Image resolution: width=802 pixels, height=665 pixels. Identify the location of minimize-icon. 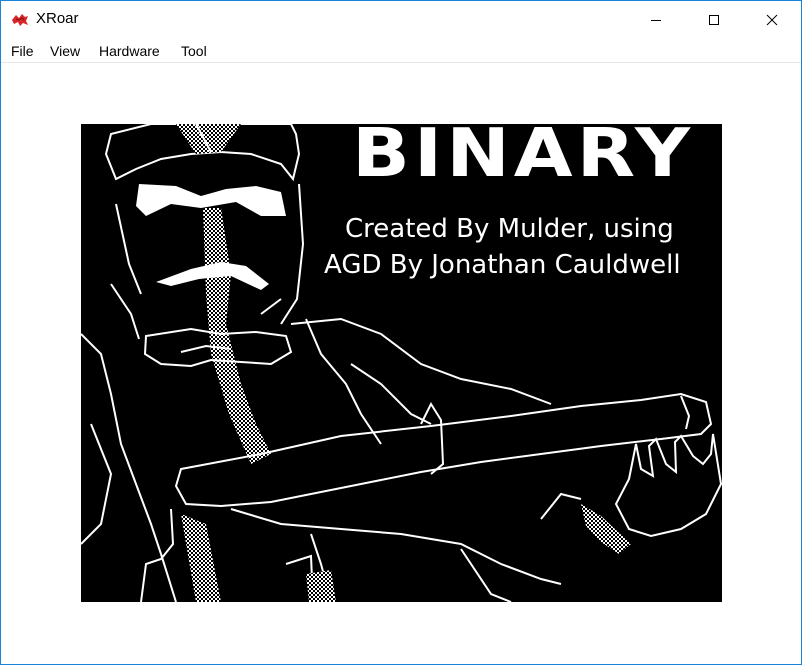
(656, 20).